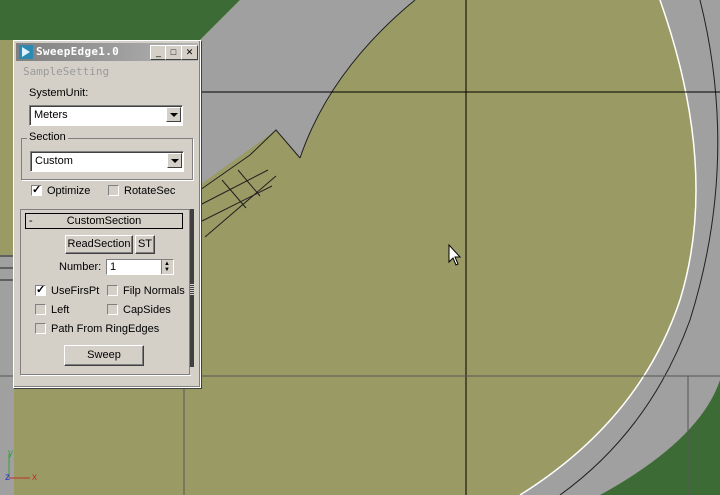  I want to click on spinner-arrows-icon: ▲ ▼, so click(167, 267).